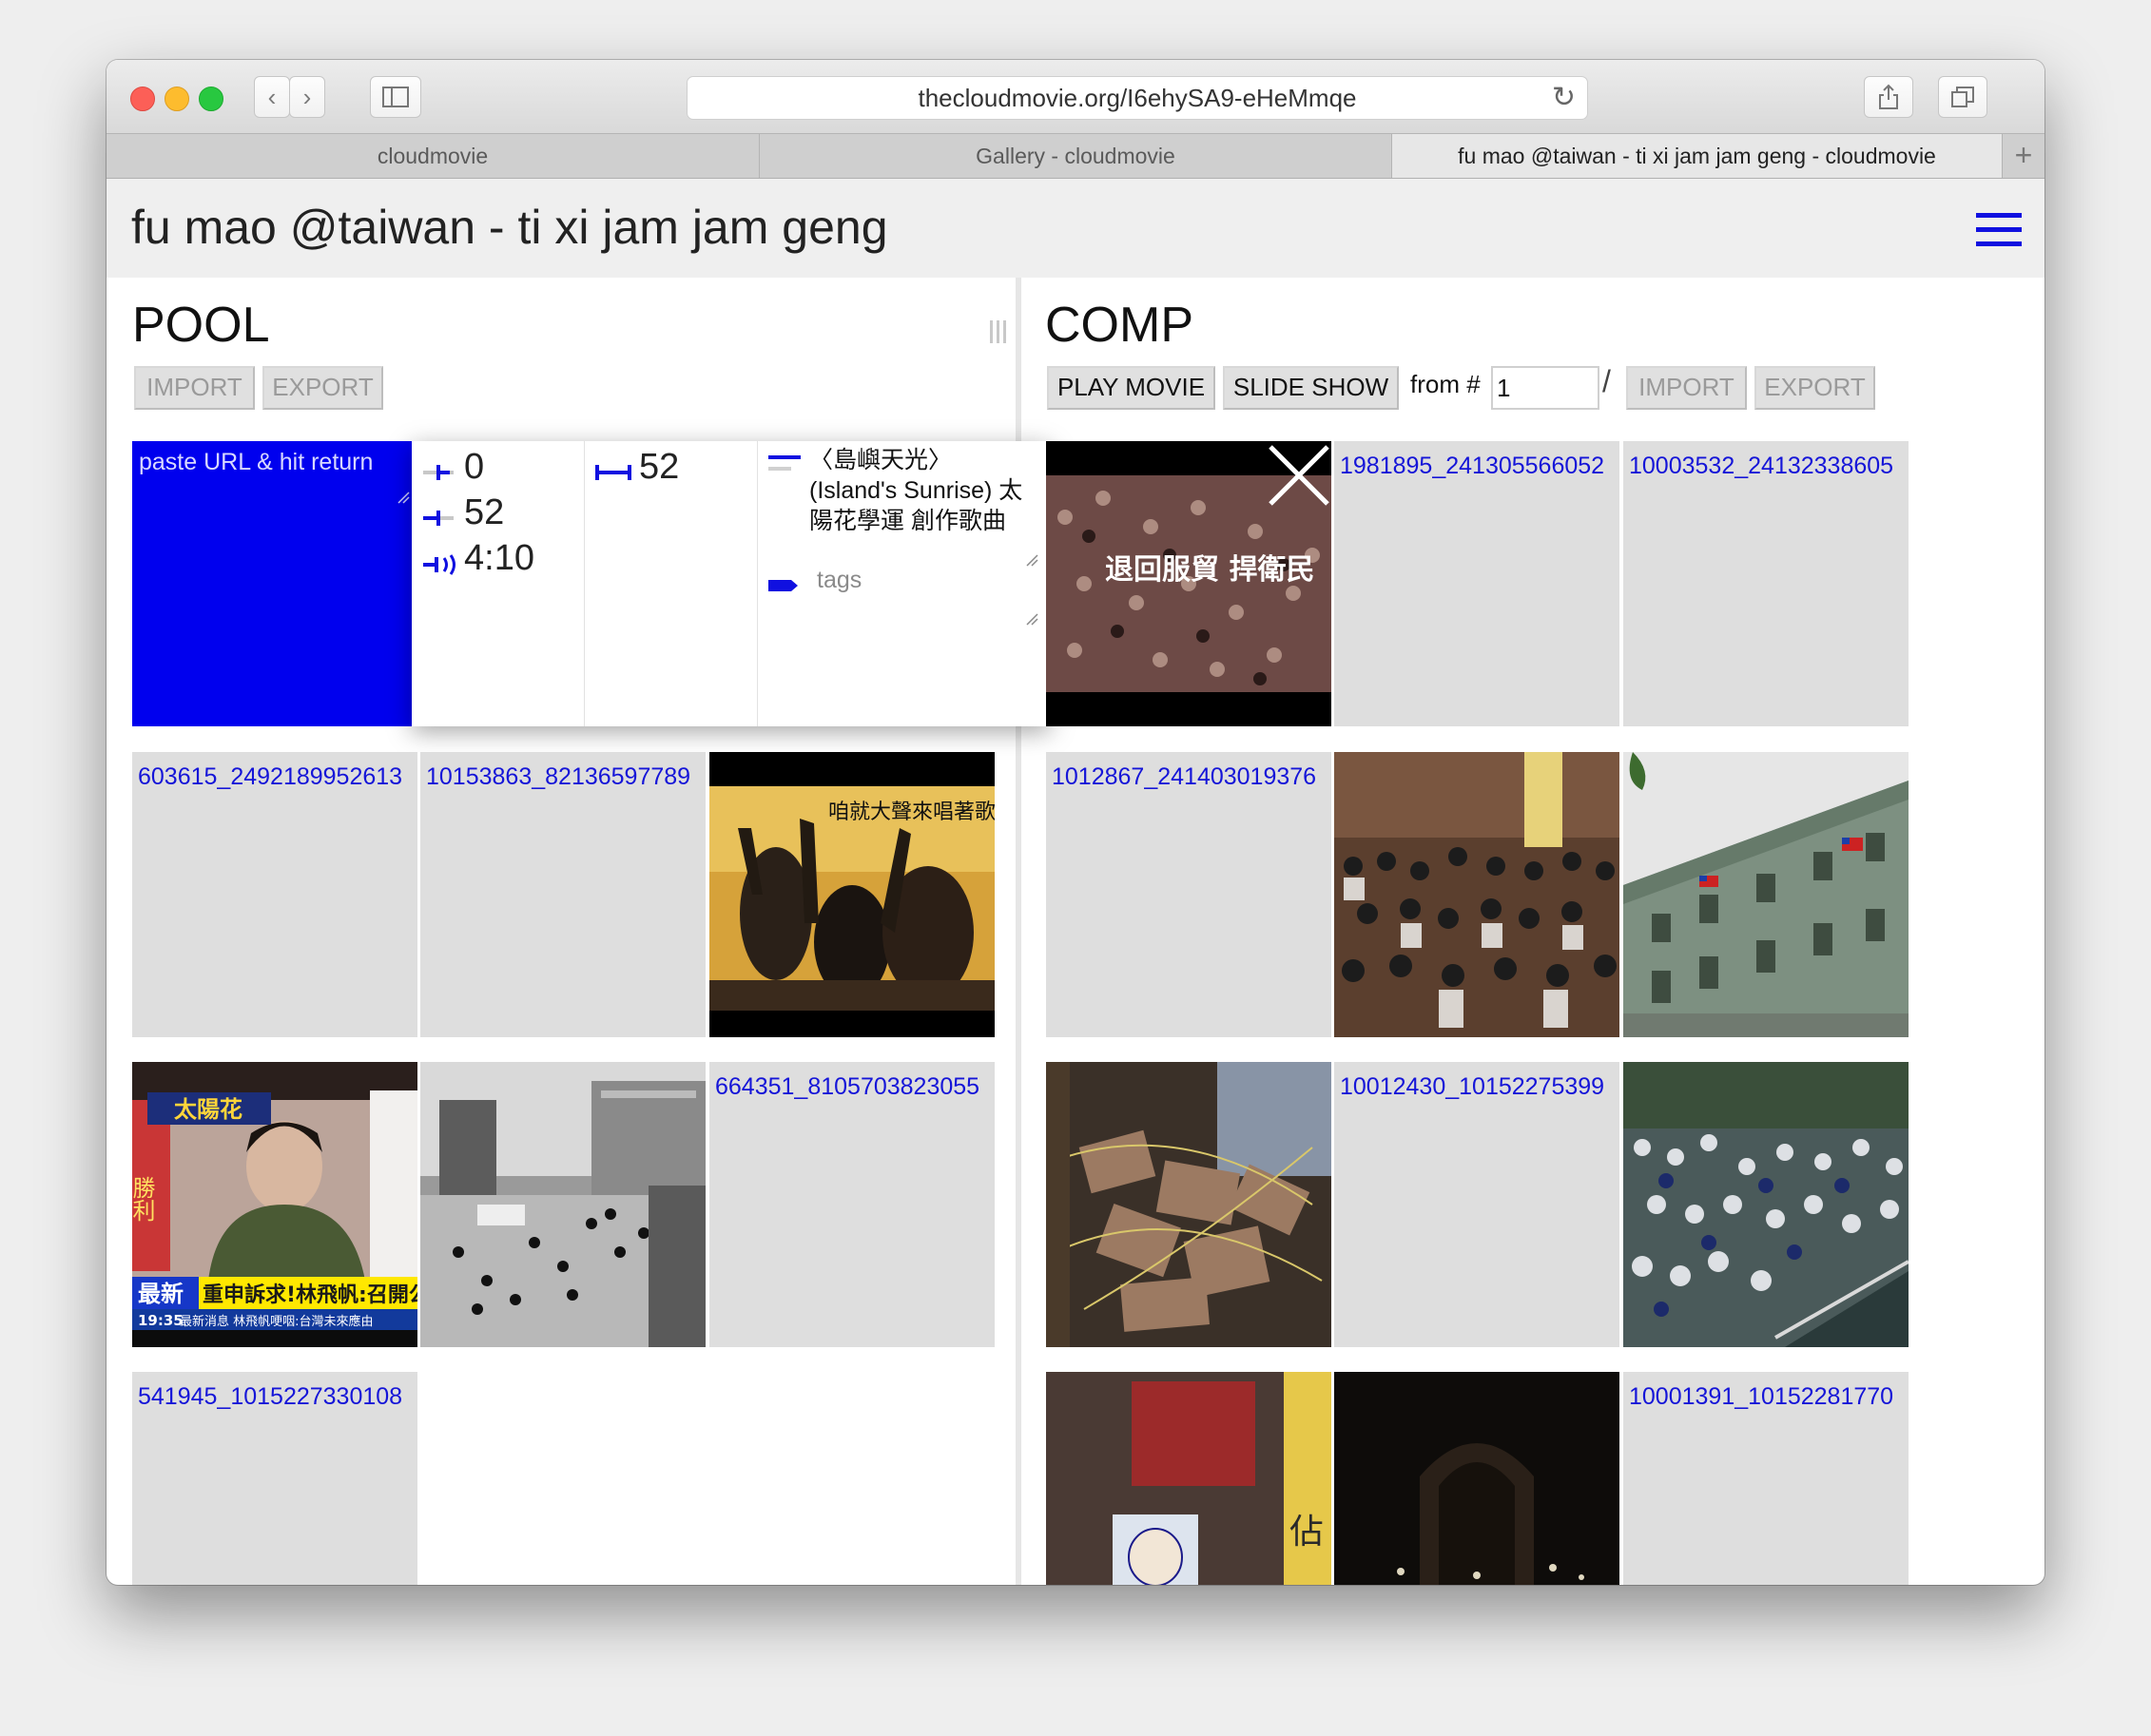  What do you see at coordinates (161, 1321) in the screenshot?
I see `news-time-text: 19:35` at bounding box center [161, 1321].